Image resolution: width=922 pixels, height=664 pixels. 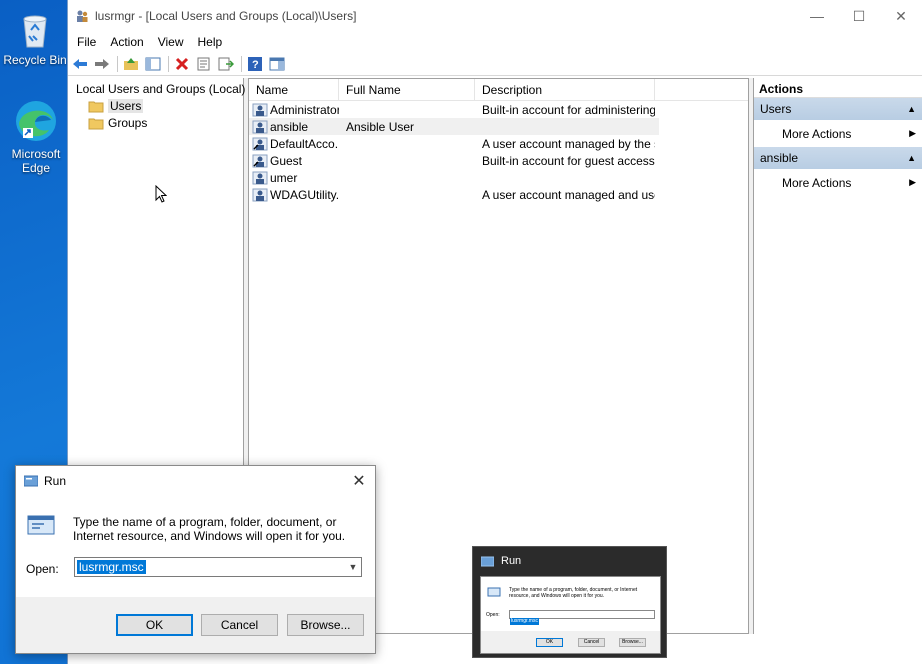 What do you see at coordinates (487, 561) in the screenshot?
I see `run-icon` at bounding box center [487, 561].